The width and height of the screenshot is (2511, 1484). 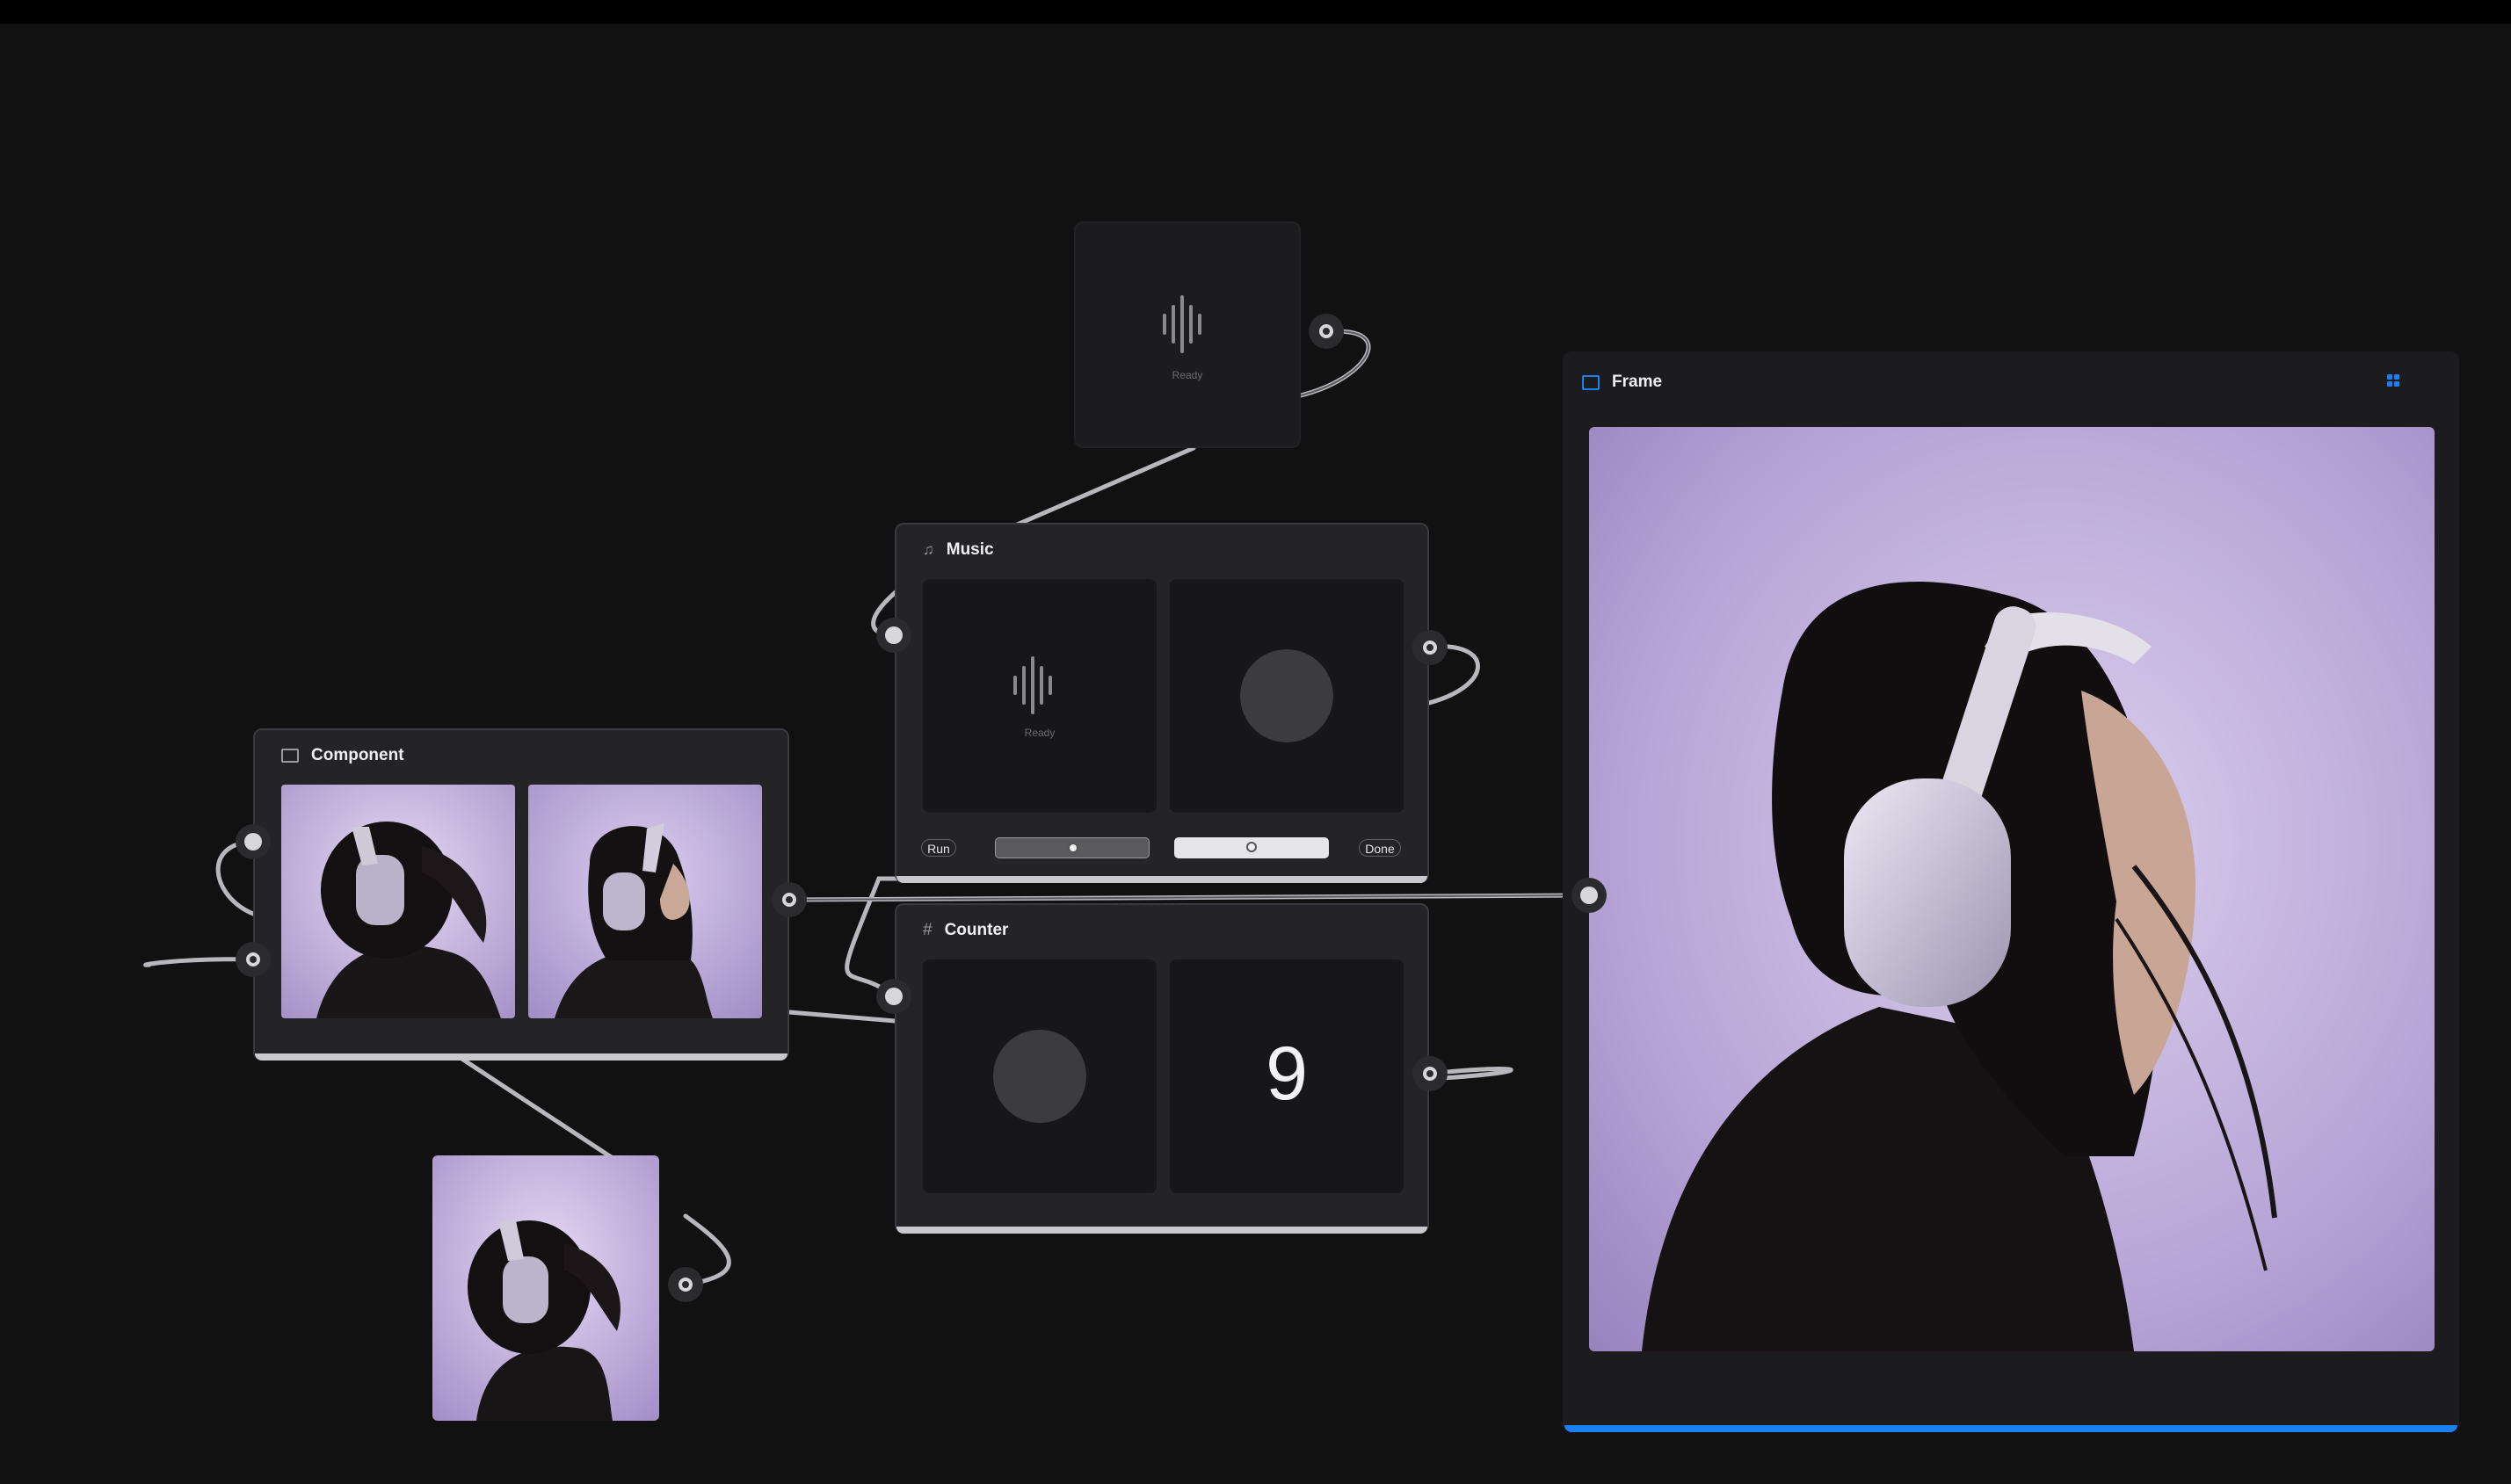 I want to click on component-footer-bar, so click(x=521, y=1057).